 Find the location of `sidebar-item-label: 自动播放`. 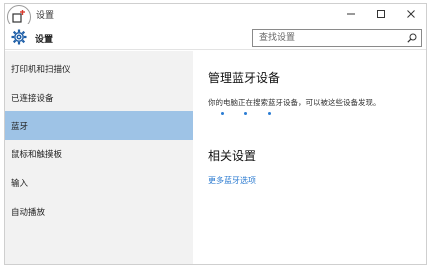

sidebar-item-label: 自动播放 is located at coordinates (28, 213).